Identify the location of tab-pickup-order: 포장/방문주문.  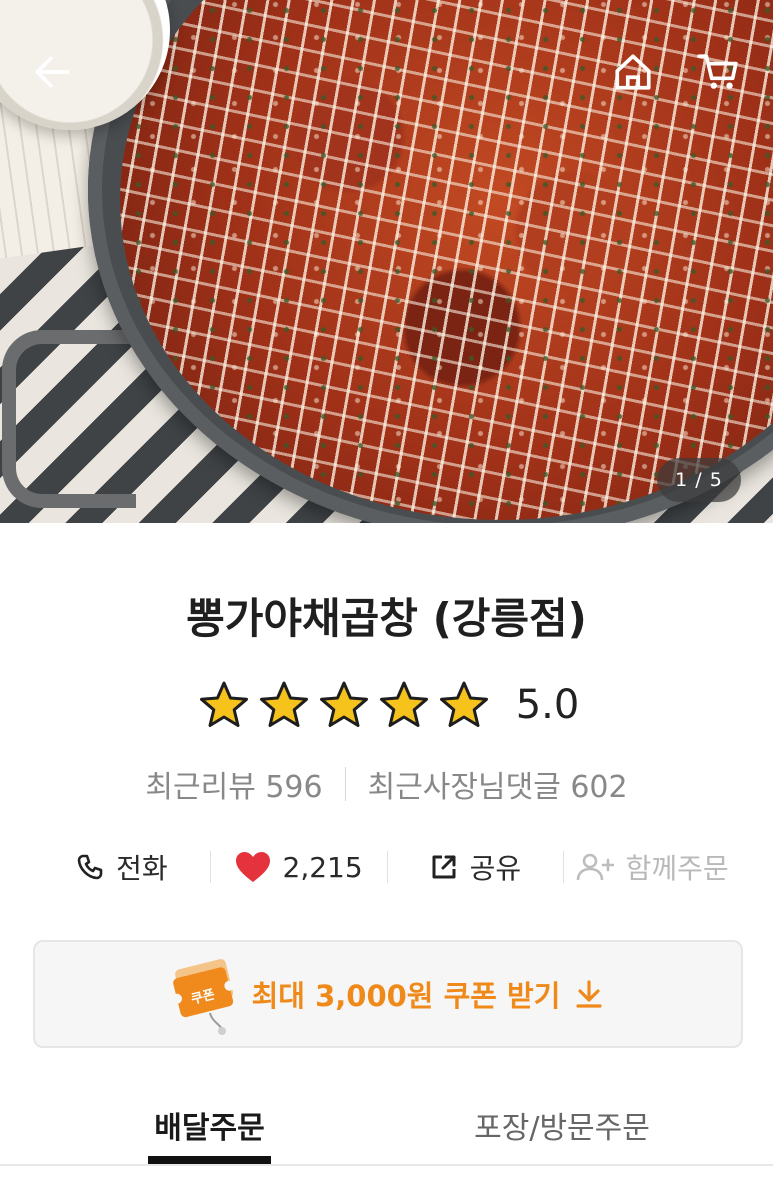
(562, 1125).